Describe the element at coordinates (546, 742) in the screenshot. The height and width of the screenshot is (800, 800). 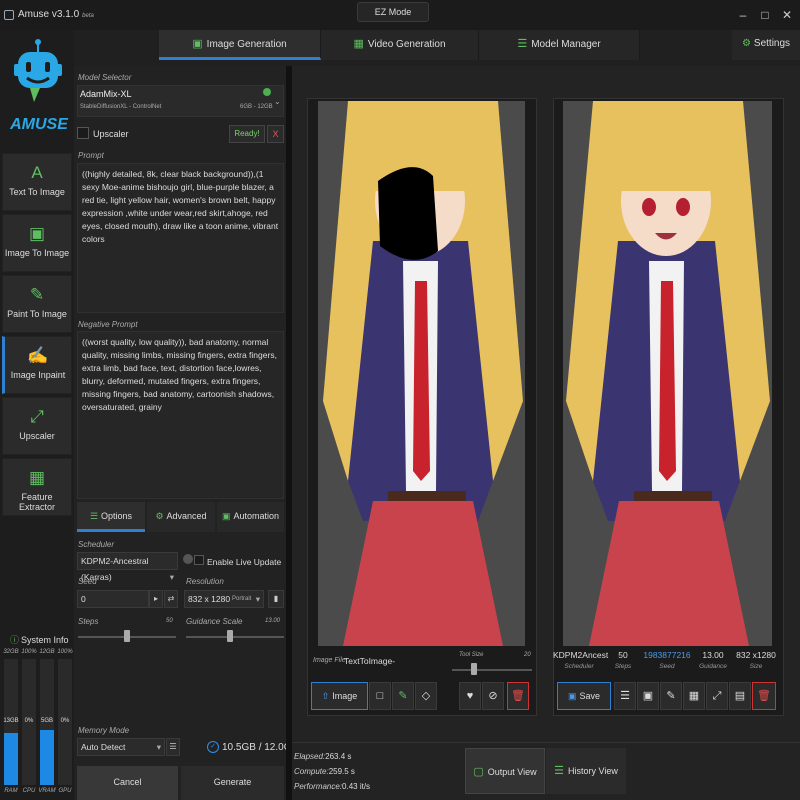
I see `bottom-divider` at that location.